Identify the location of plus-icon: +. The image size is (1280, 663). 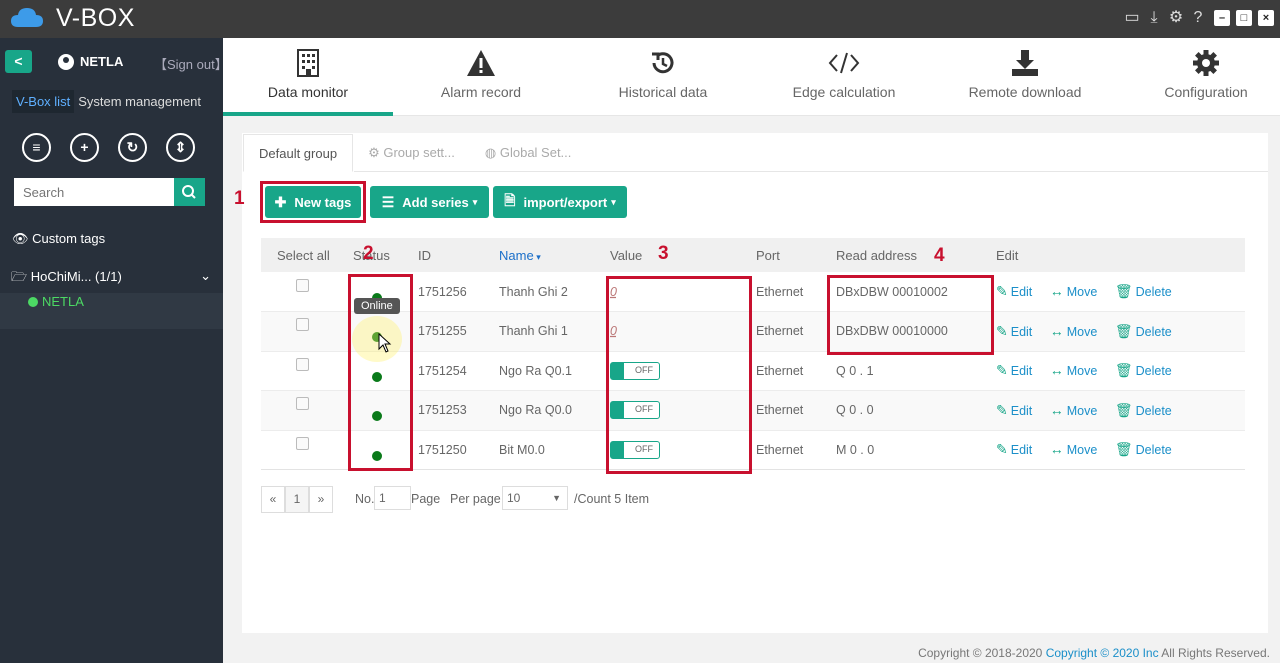
(84, 147).